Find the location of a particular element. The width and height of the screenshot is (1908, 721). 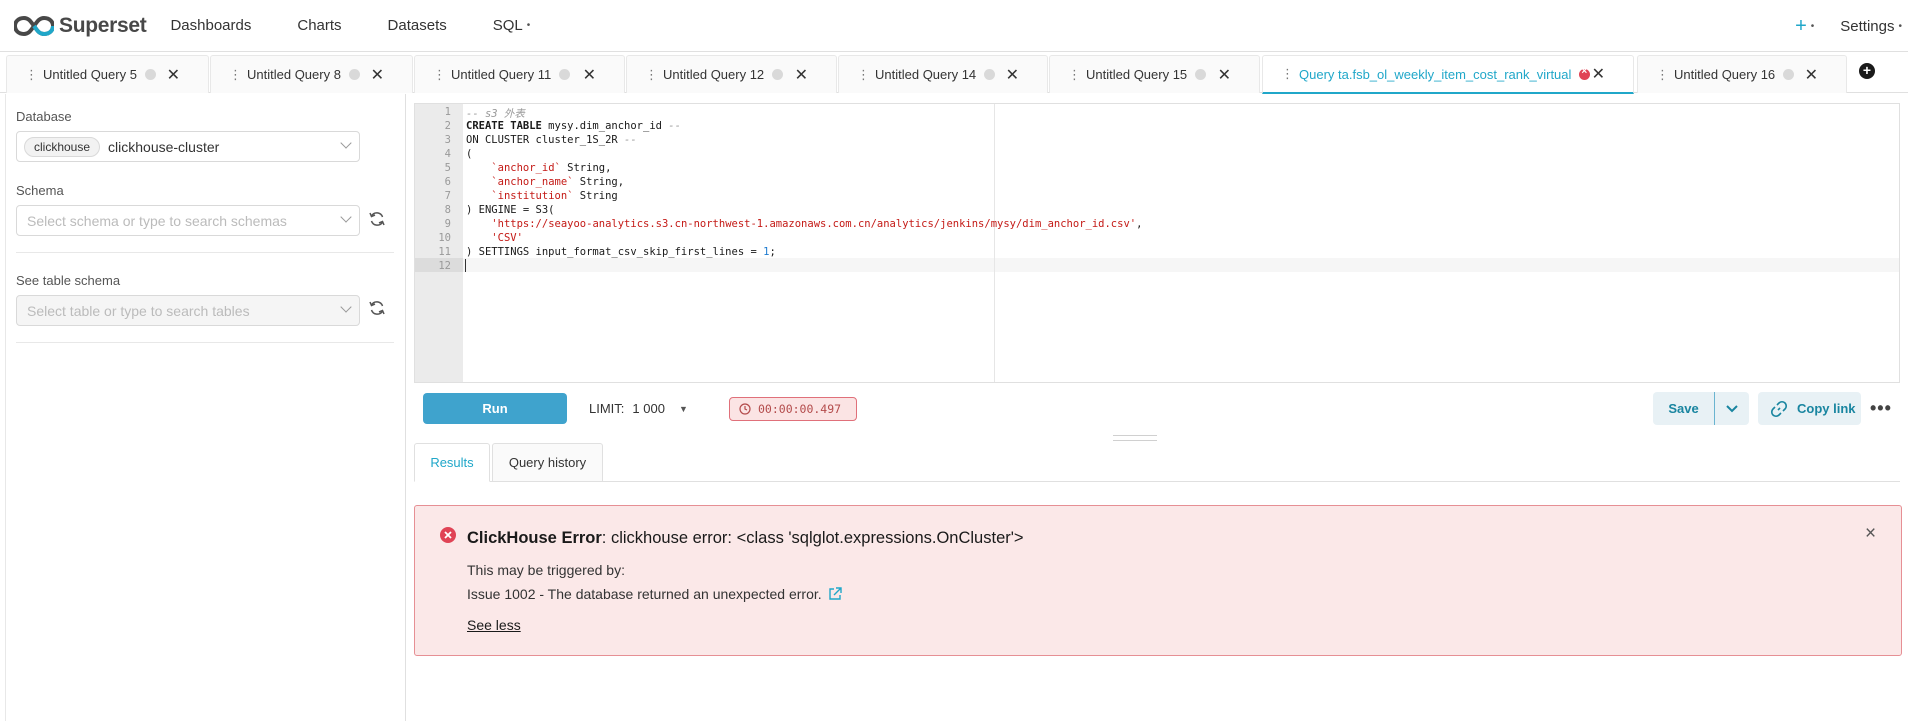

query-tab-label: Untitled Query 14 is located at coordinates (926, 74).